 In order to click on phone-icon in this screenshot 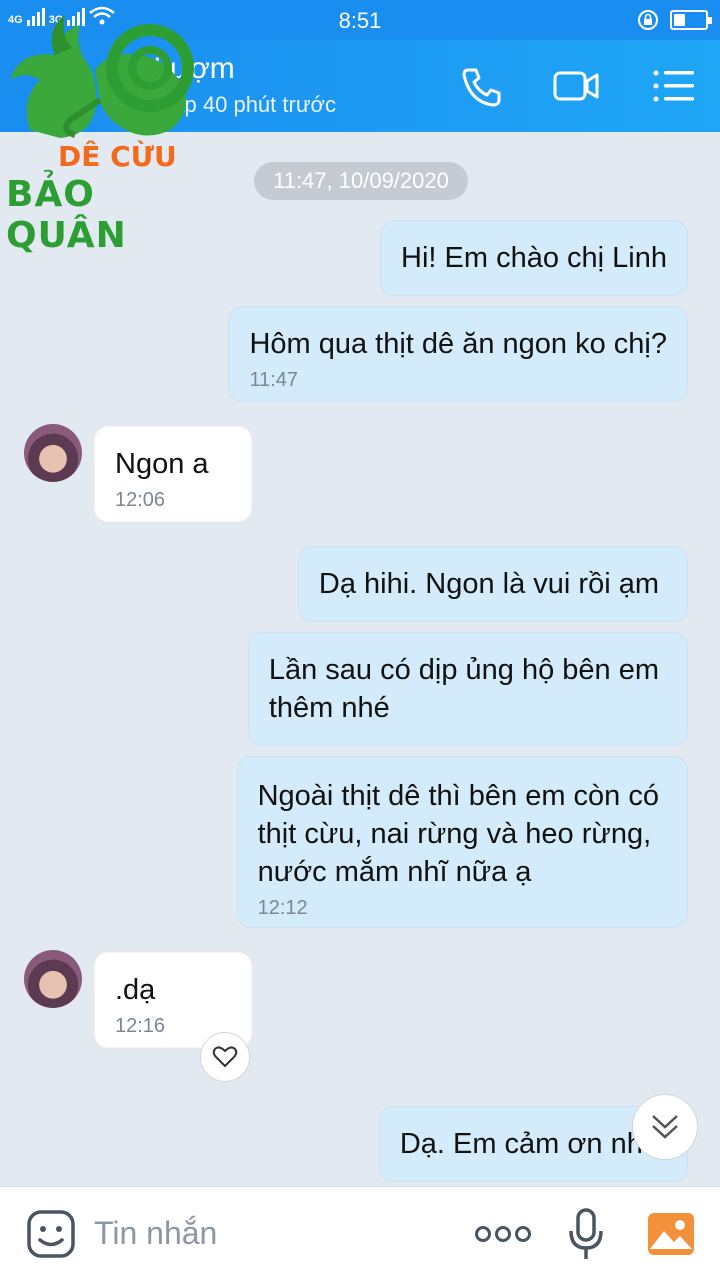, I will do `click(482, 86)`.